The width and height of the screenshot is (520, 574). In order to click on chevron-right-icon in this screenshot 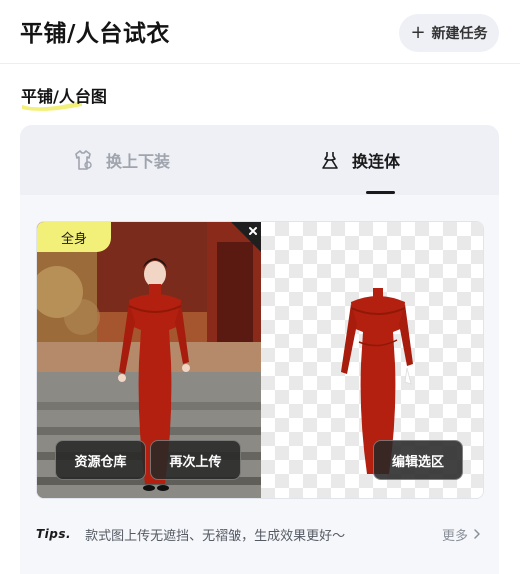, I will do `click(477, 534)`.